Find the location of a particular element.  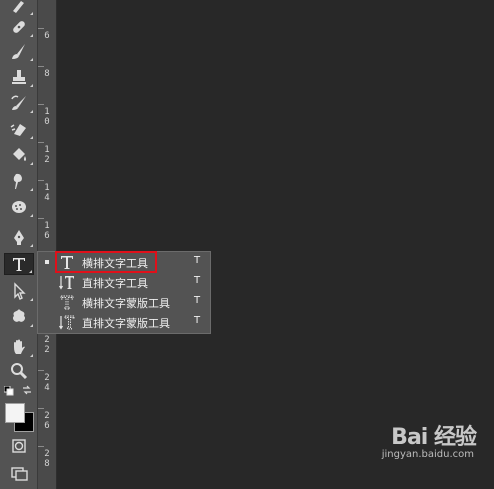

type-tools-flyout-menu: 横排文字工具 T 直排文字工具 T 横排文字蒙版工具 T 直排文字蒙版工具 T is located at coordinates (124, 292).